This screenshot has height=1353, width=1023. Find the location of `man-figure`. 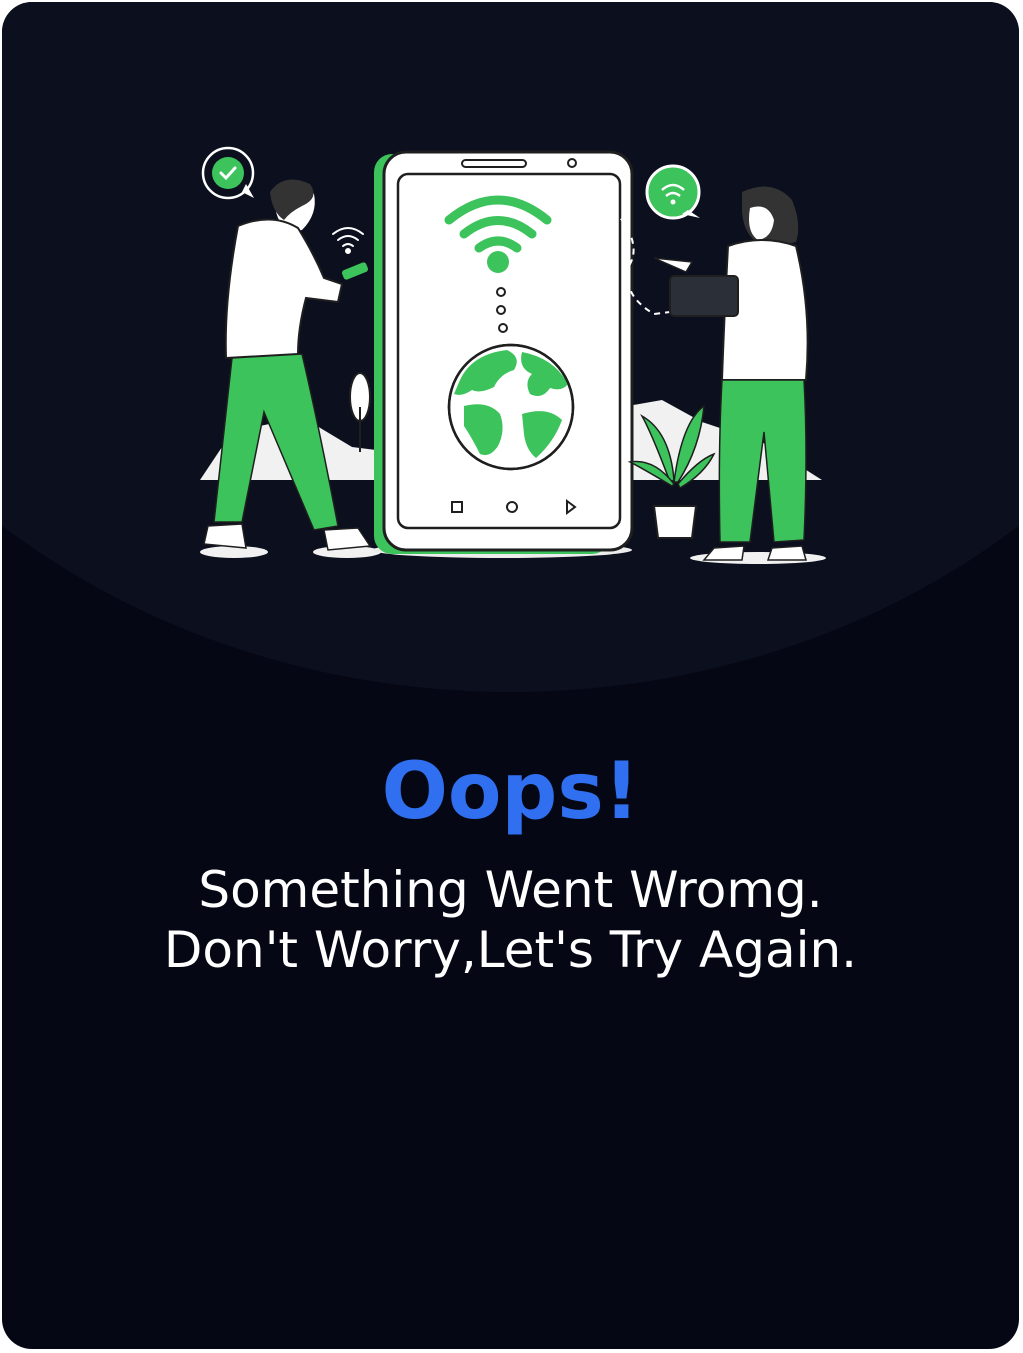

man-figure is located at coordinates (287, 365).